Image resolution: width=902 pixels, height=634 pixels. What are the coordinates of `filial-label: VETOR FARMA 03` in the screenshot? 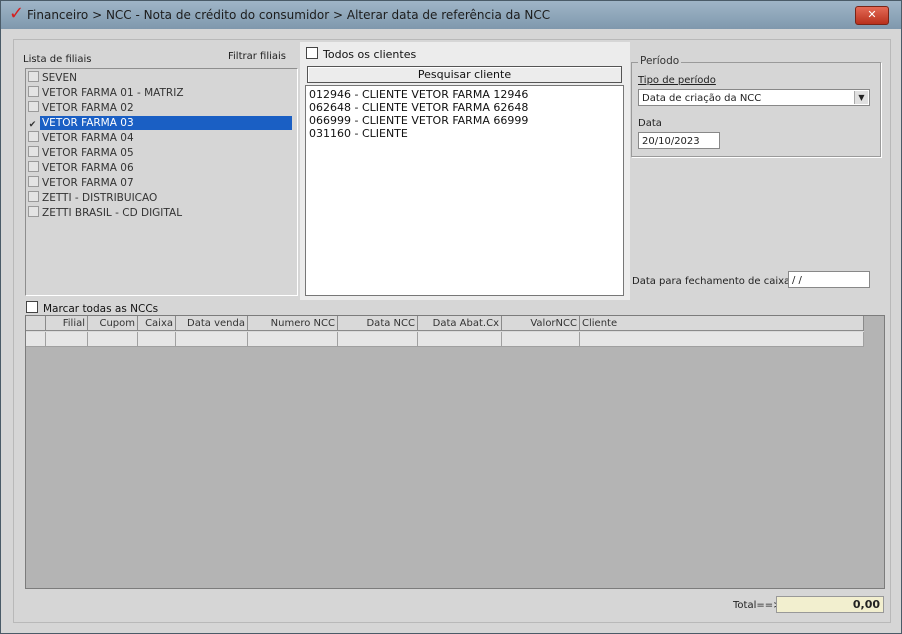 It's located at (166, 123).